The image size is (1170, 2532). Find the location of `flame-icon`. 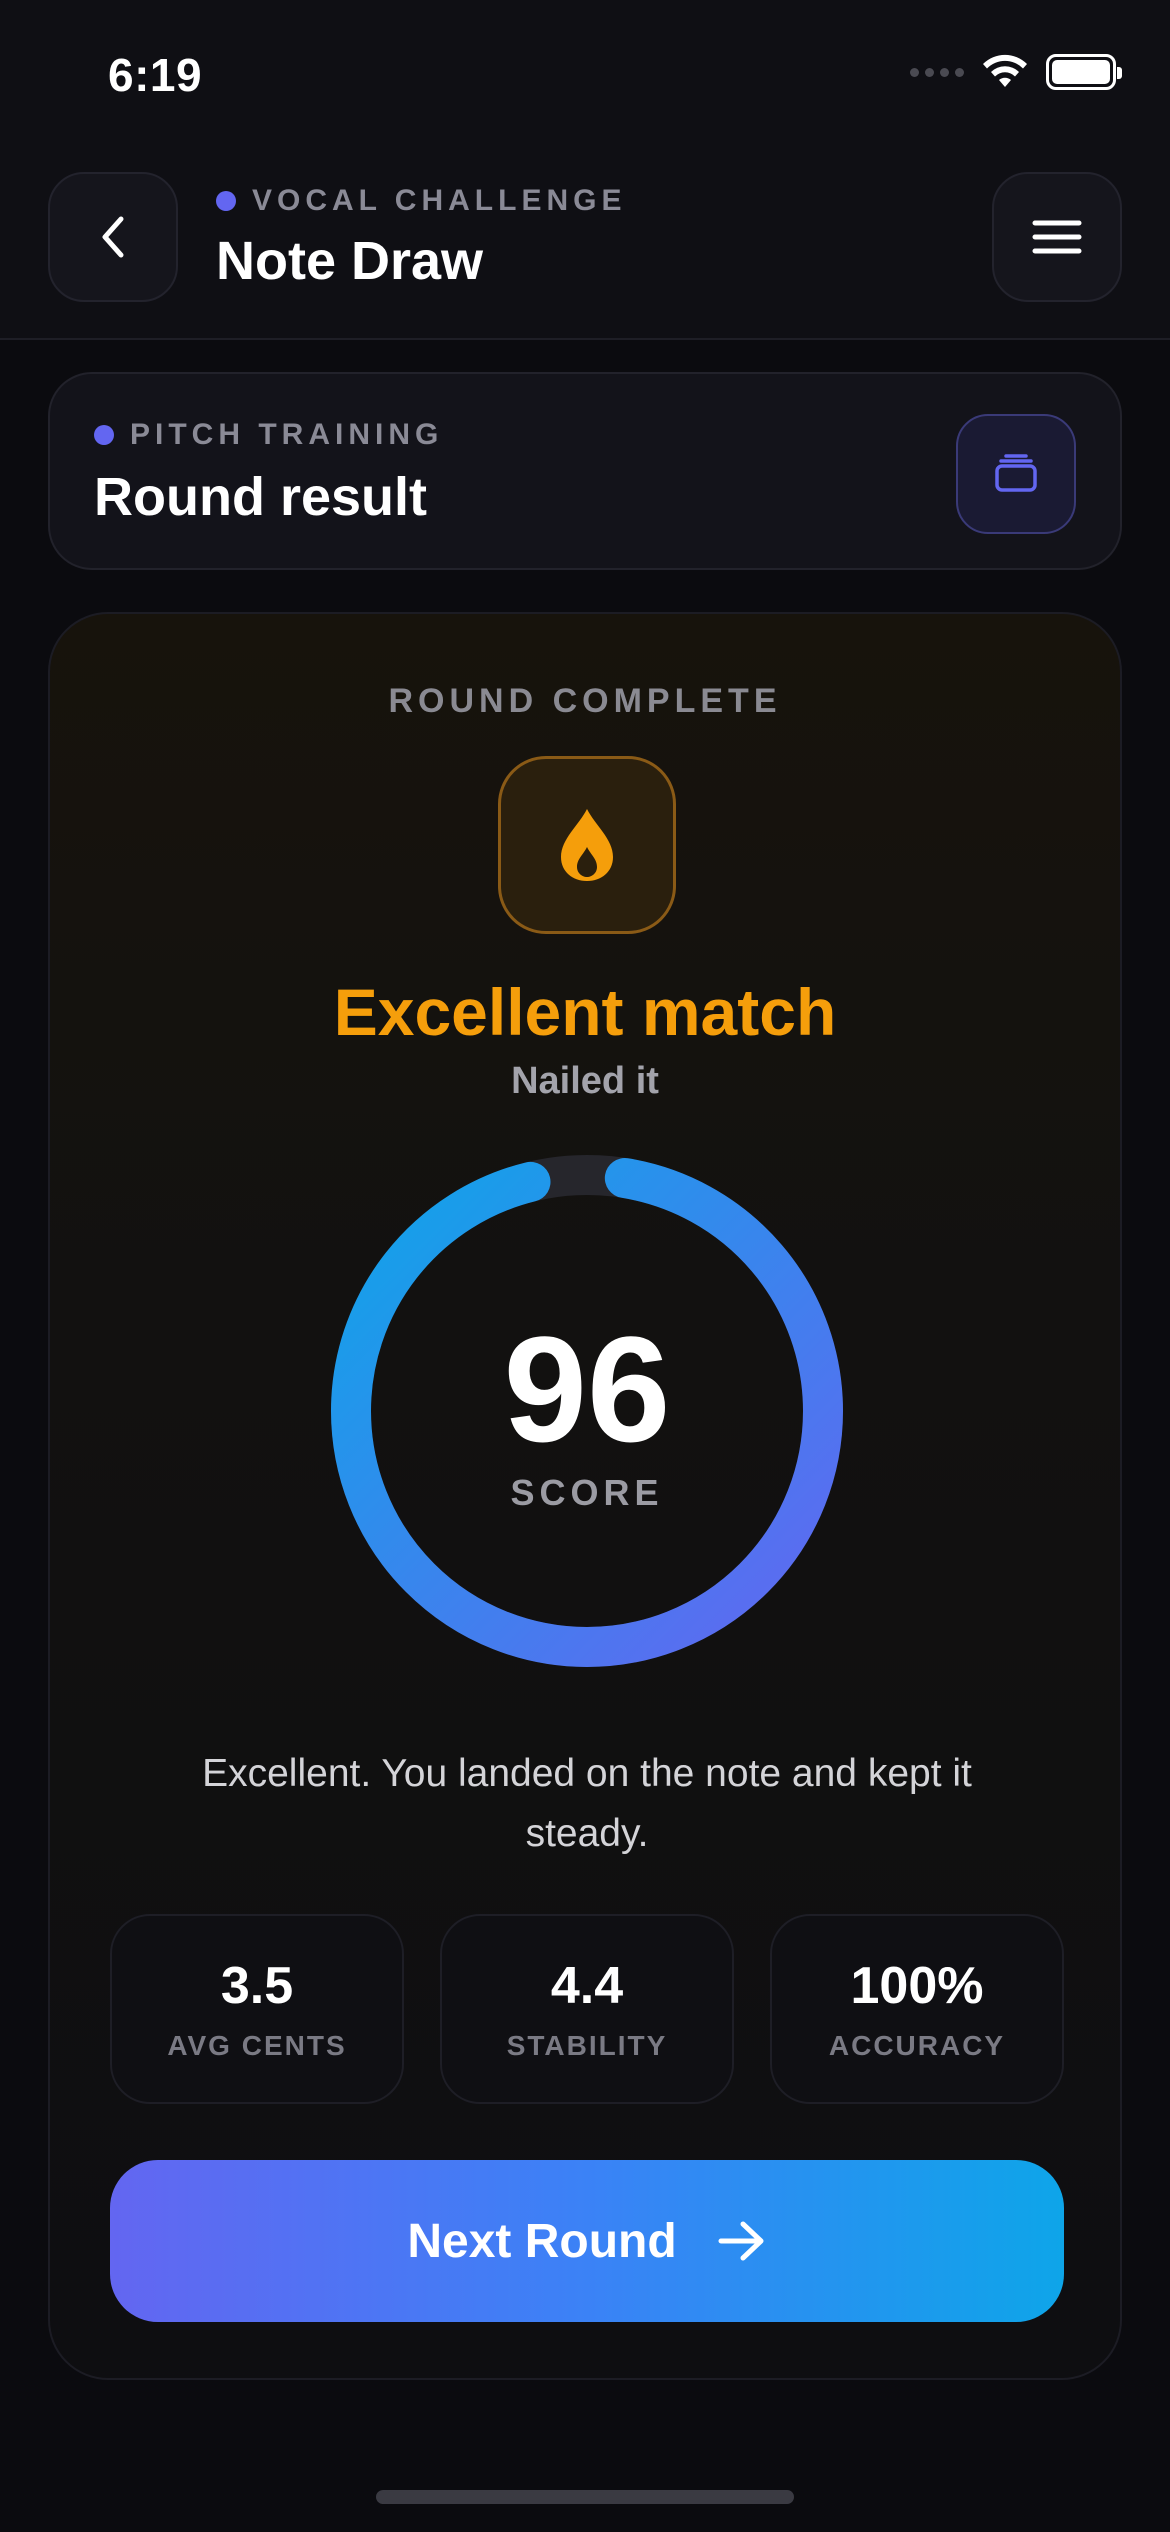

flame-icon is located at coordinates (587, 845).